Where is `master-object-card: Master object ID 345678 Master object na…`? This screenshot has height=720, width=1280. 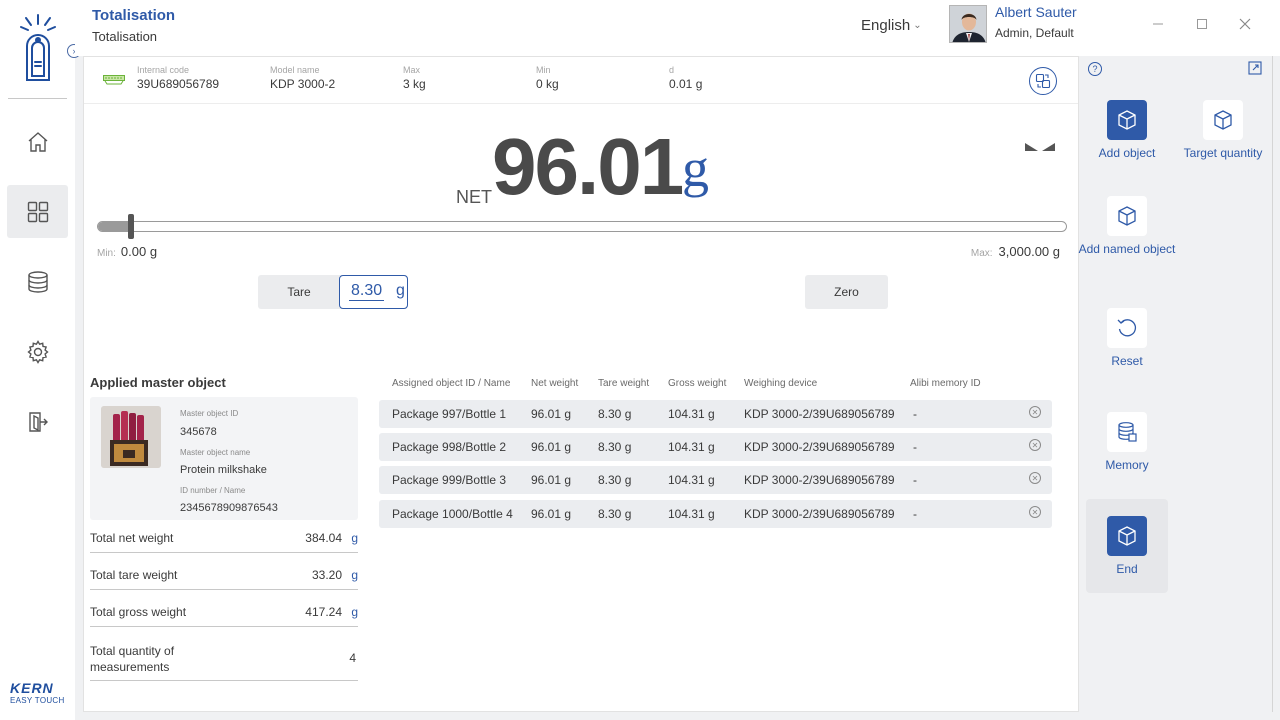 master-object-card: Master object ID 345678 Master object na… is located at coordinates (224, 458).